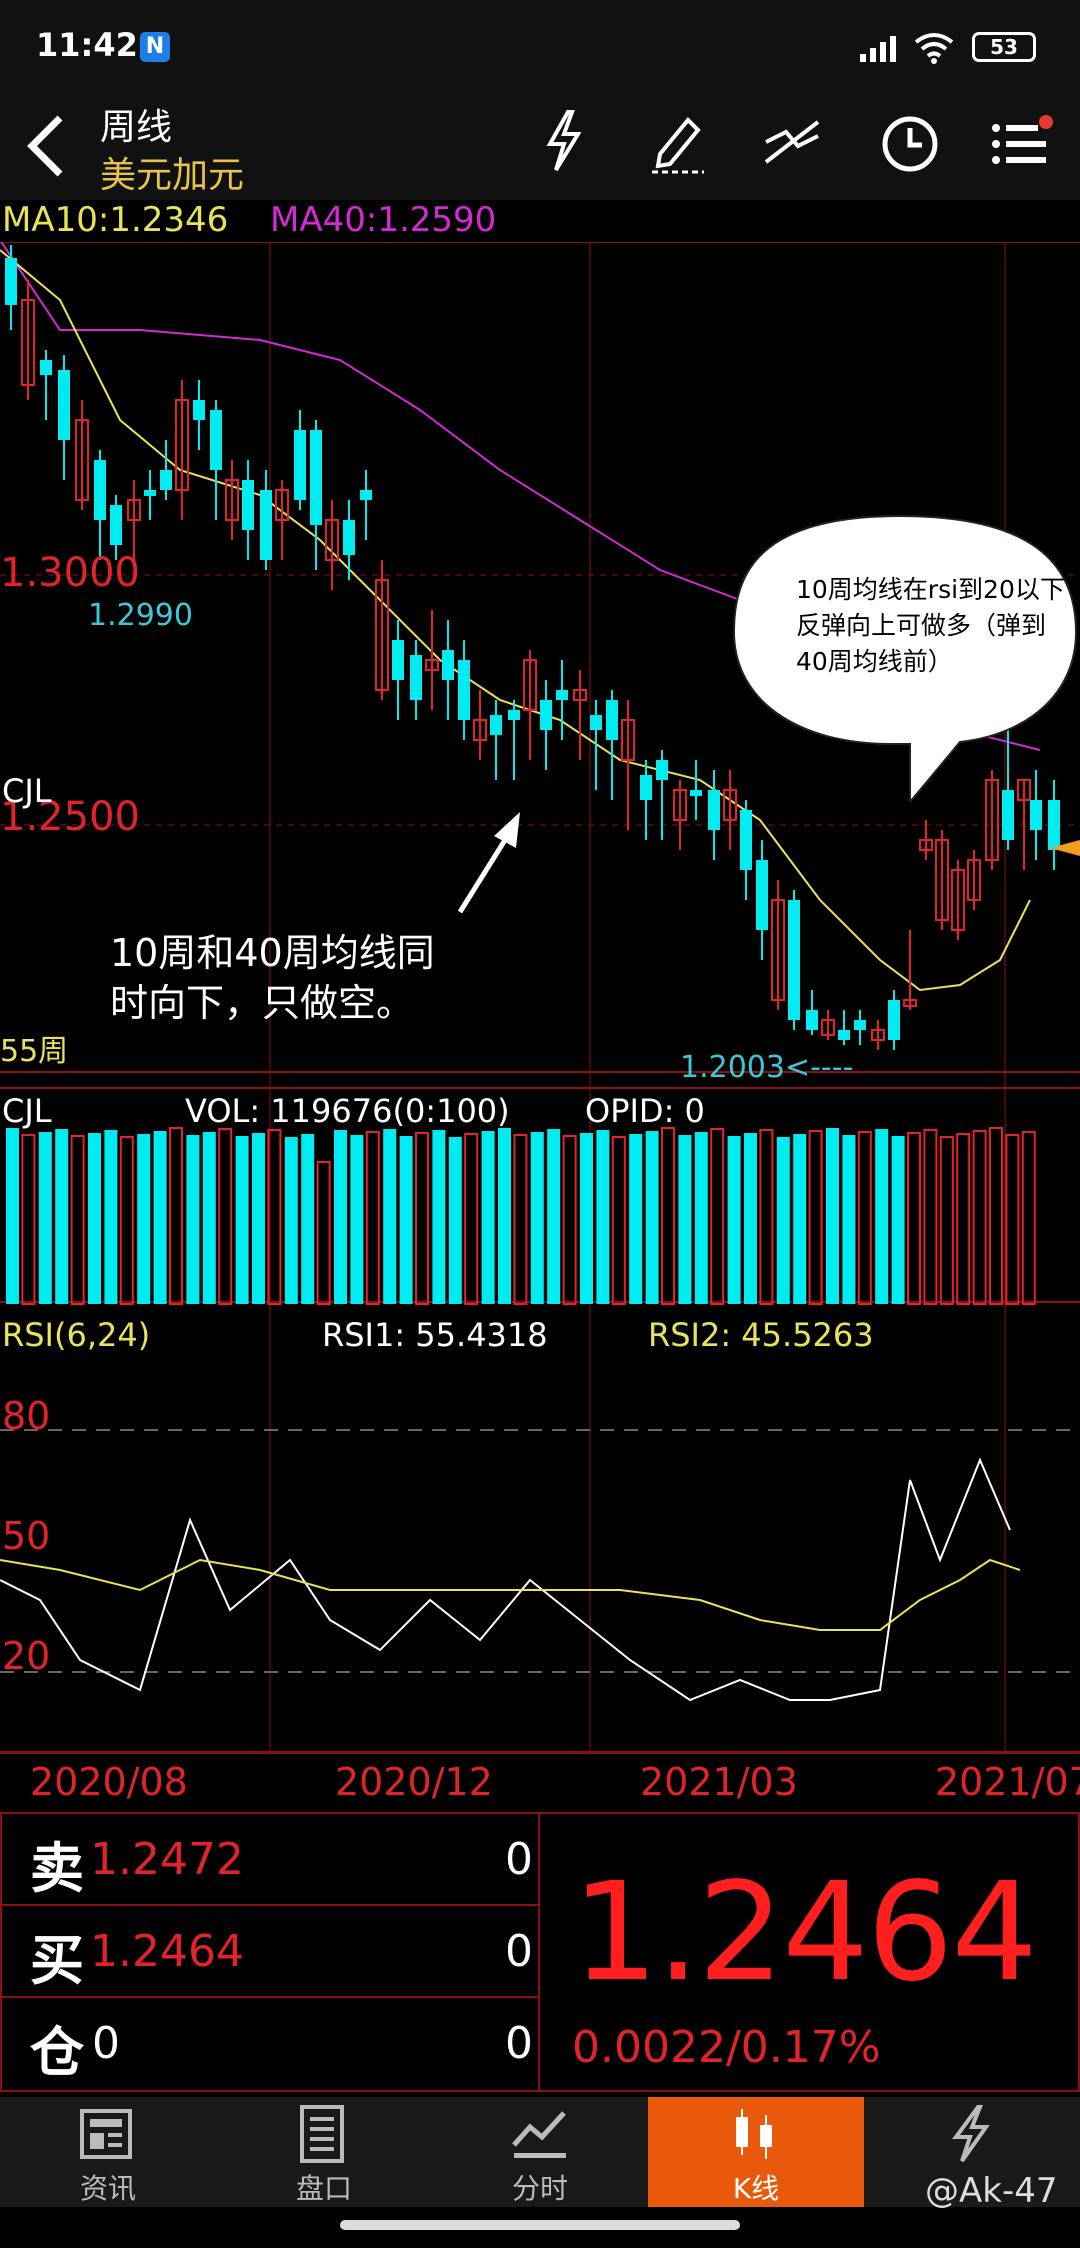 Image resolution: width=1080 pixels, height=2248 pixels. I want to click on period-title: 周线, so click(136, 127).